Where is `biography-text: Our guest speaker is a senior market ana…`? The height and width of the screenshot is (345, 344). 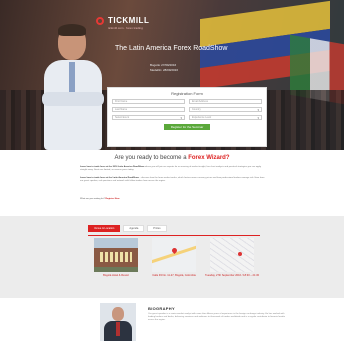 biography-text: Our guest speaker is a senior market ana… is located at coordinates (216, 317).